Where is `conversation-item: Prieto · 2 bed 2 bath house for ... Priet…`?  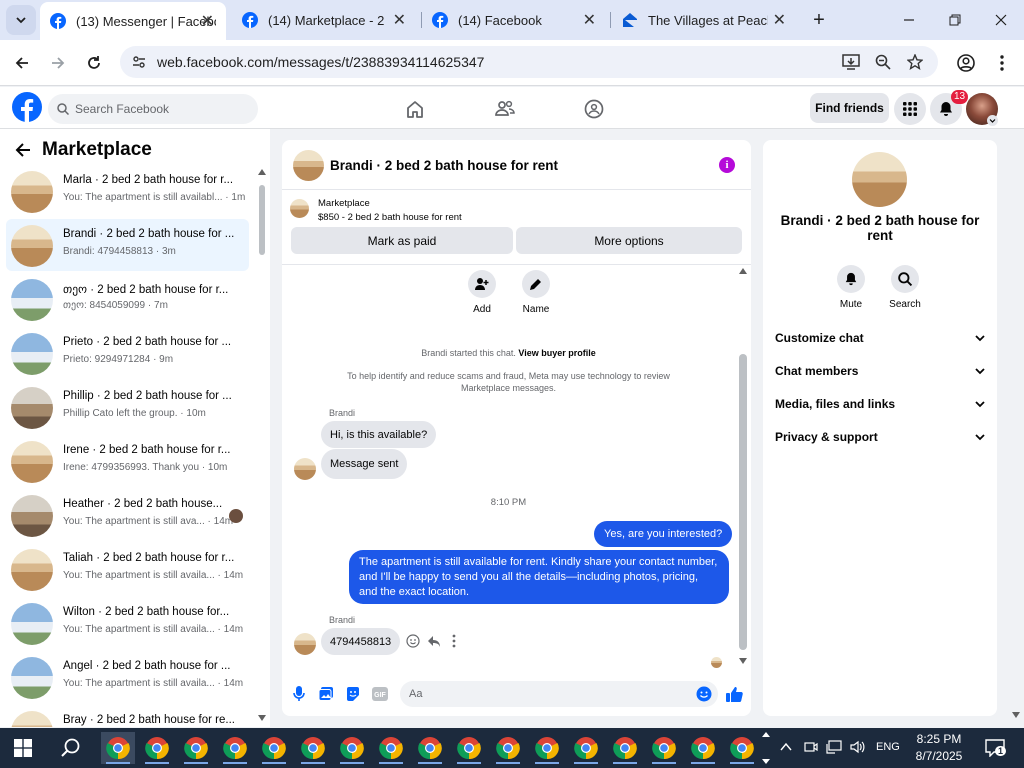 conversation-item: Prieto · 2 bed 2 bath house for ... Priet… is located at coordinates (127, 353).